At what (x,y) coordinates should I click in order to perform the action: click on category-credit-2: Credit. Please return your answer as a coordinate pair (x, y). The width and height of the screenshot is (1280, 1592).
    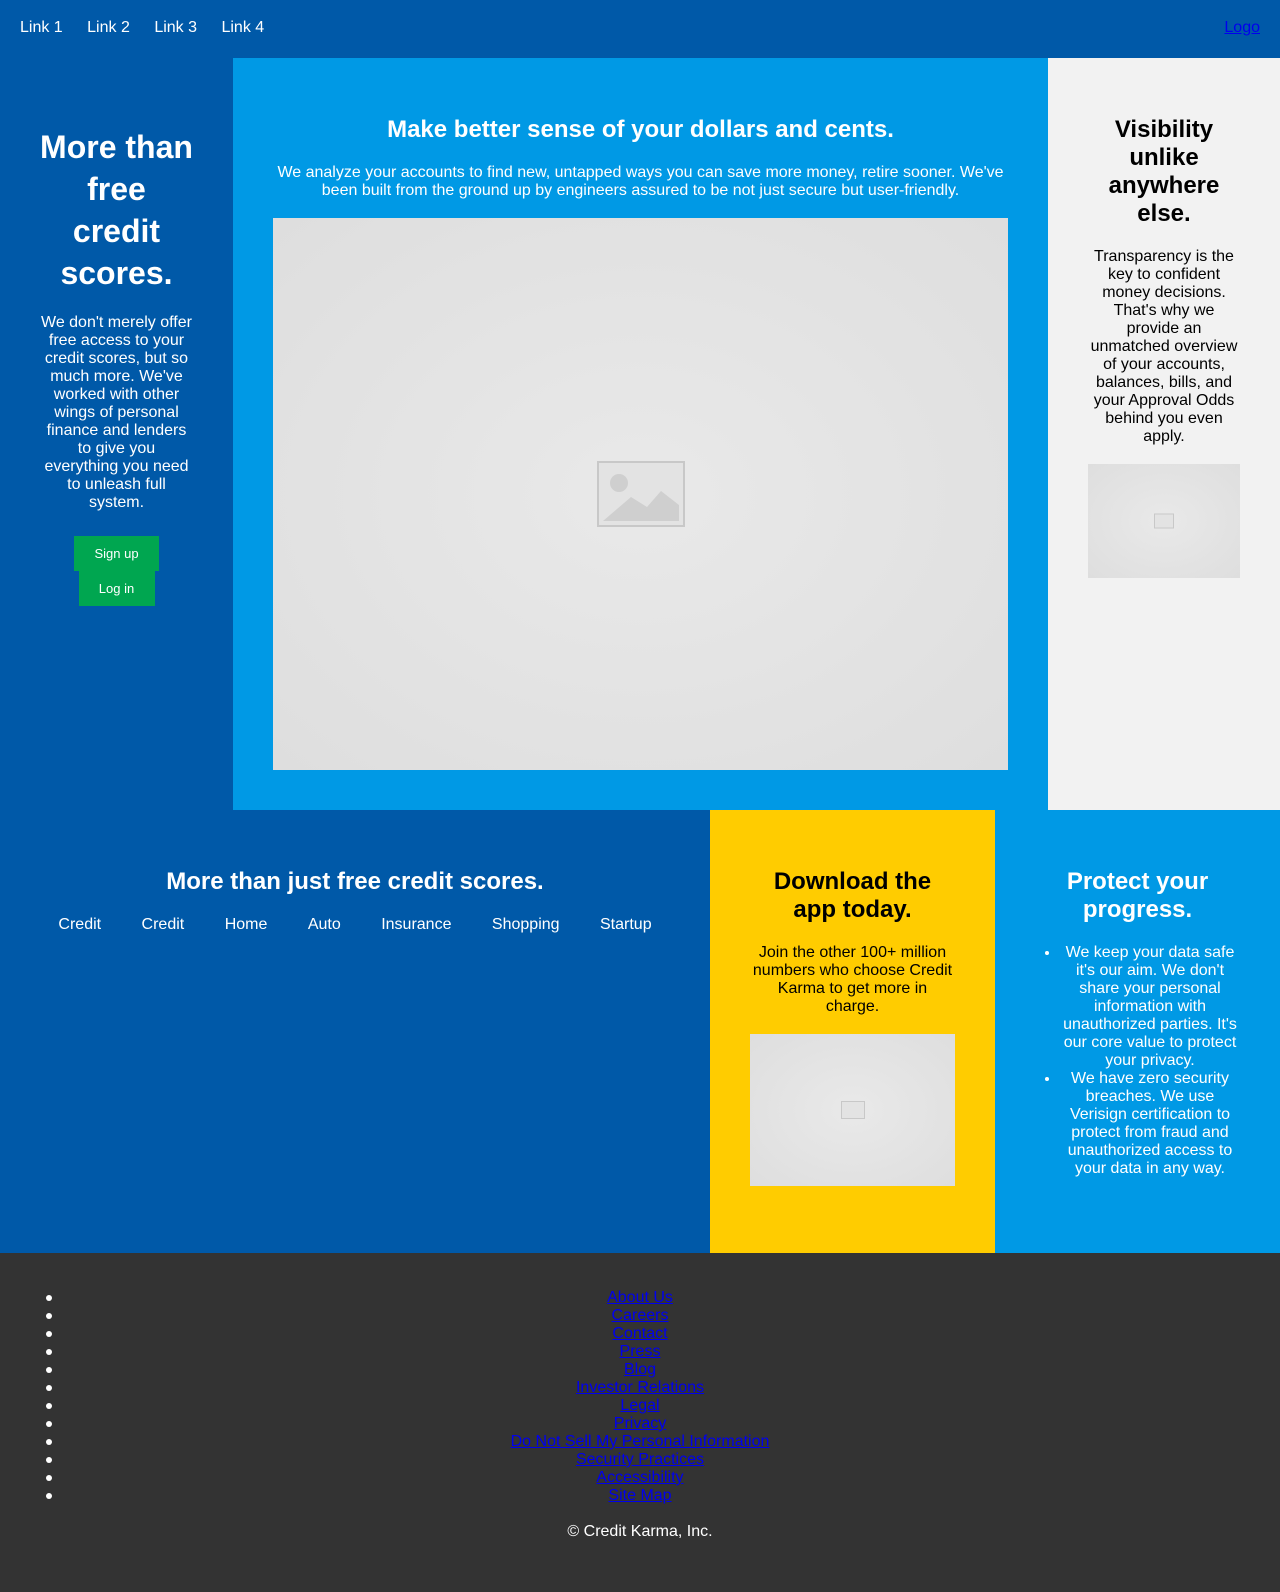
    Looking at the image, I should click on (163, 924).